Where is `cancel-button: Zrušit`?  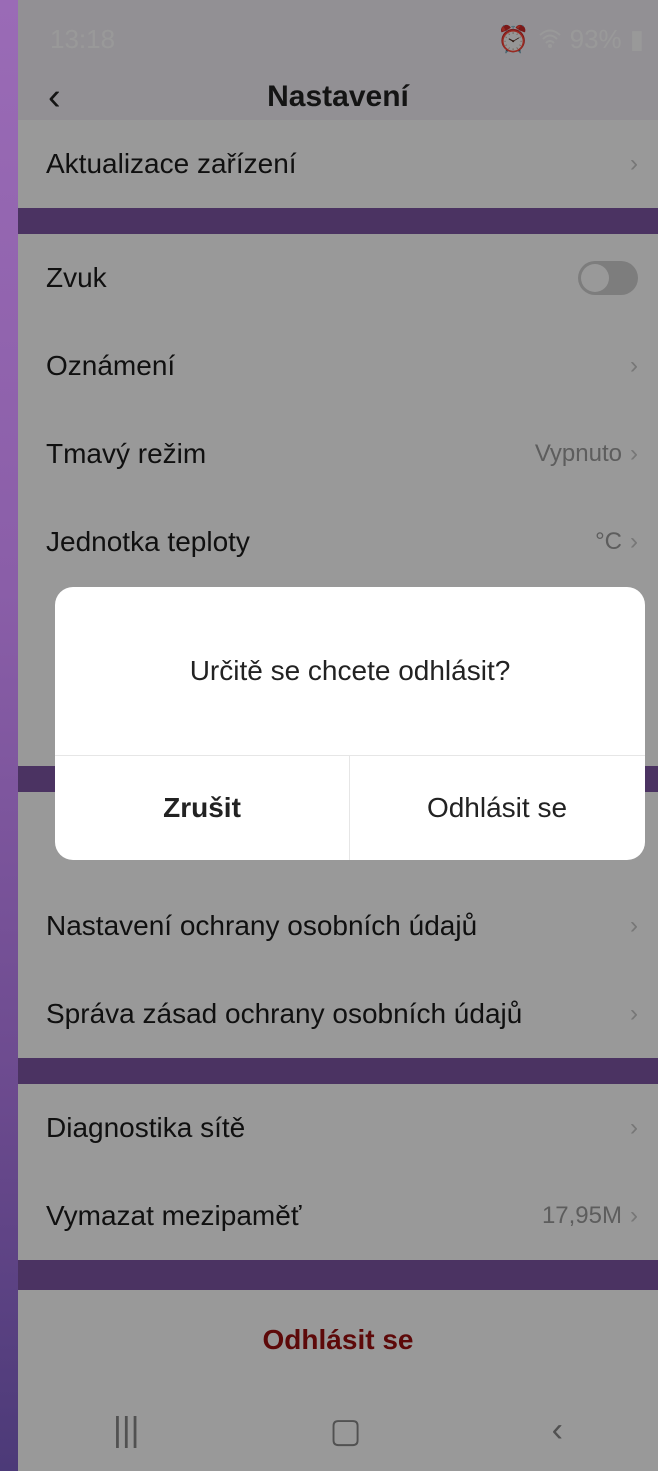
cancel-button: Zrušit is located at coordinates (202, 808).